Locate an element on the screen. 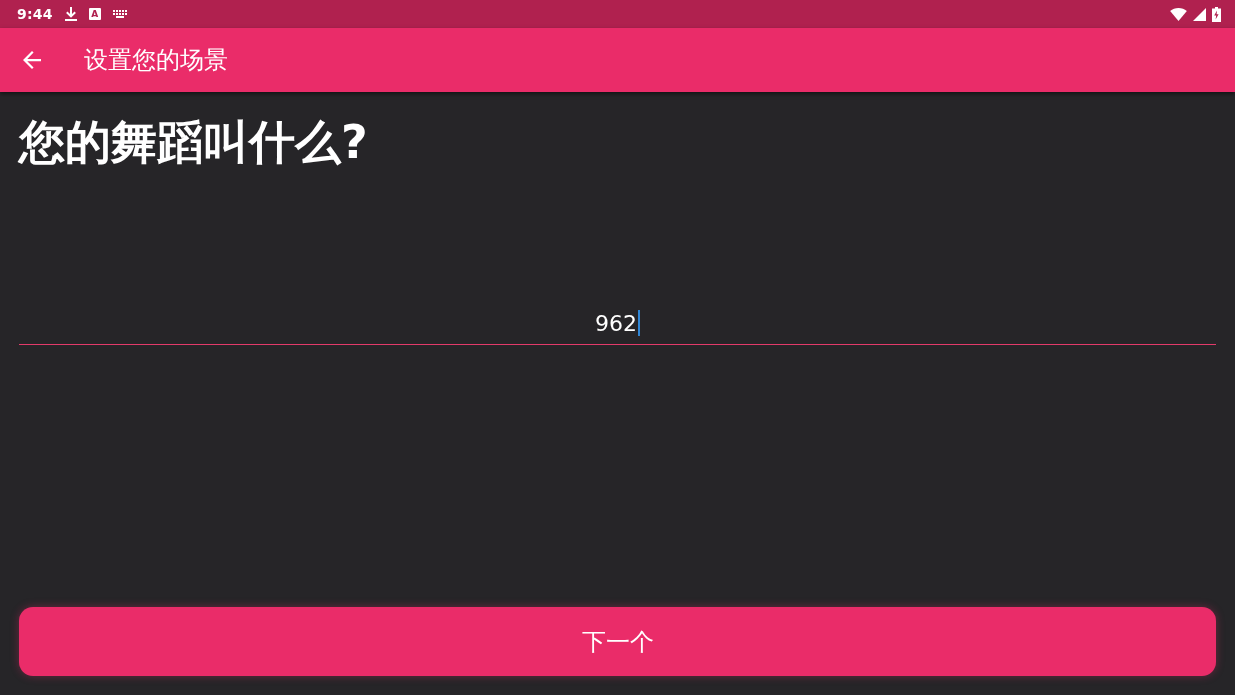 This screenshot has width=1235, height=695. app-bar-title: 设置您的场景 is located at coordinates (156, 60).